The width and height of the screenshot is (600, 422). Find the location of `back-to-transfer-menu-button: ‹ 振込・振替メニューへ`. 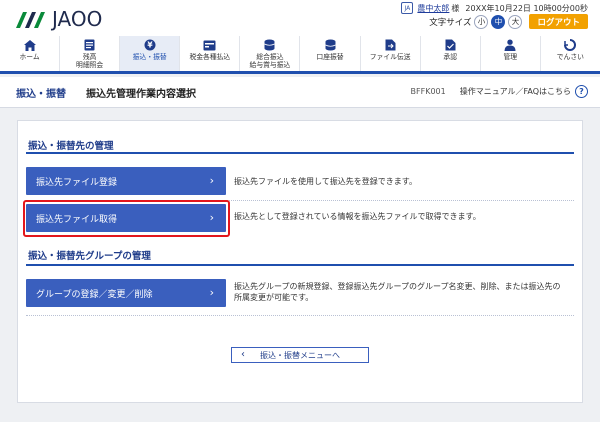

back-to-transfer-menu-button: ‹ 振込・振替メニューへ is located at coordinates (300, 355).